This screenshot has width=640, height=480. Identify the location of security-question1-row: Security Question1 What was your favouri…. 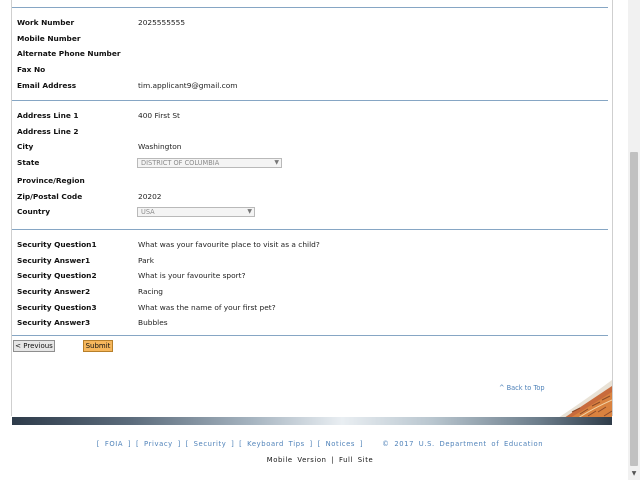
(312, 247).